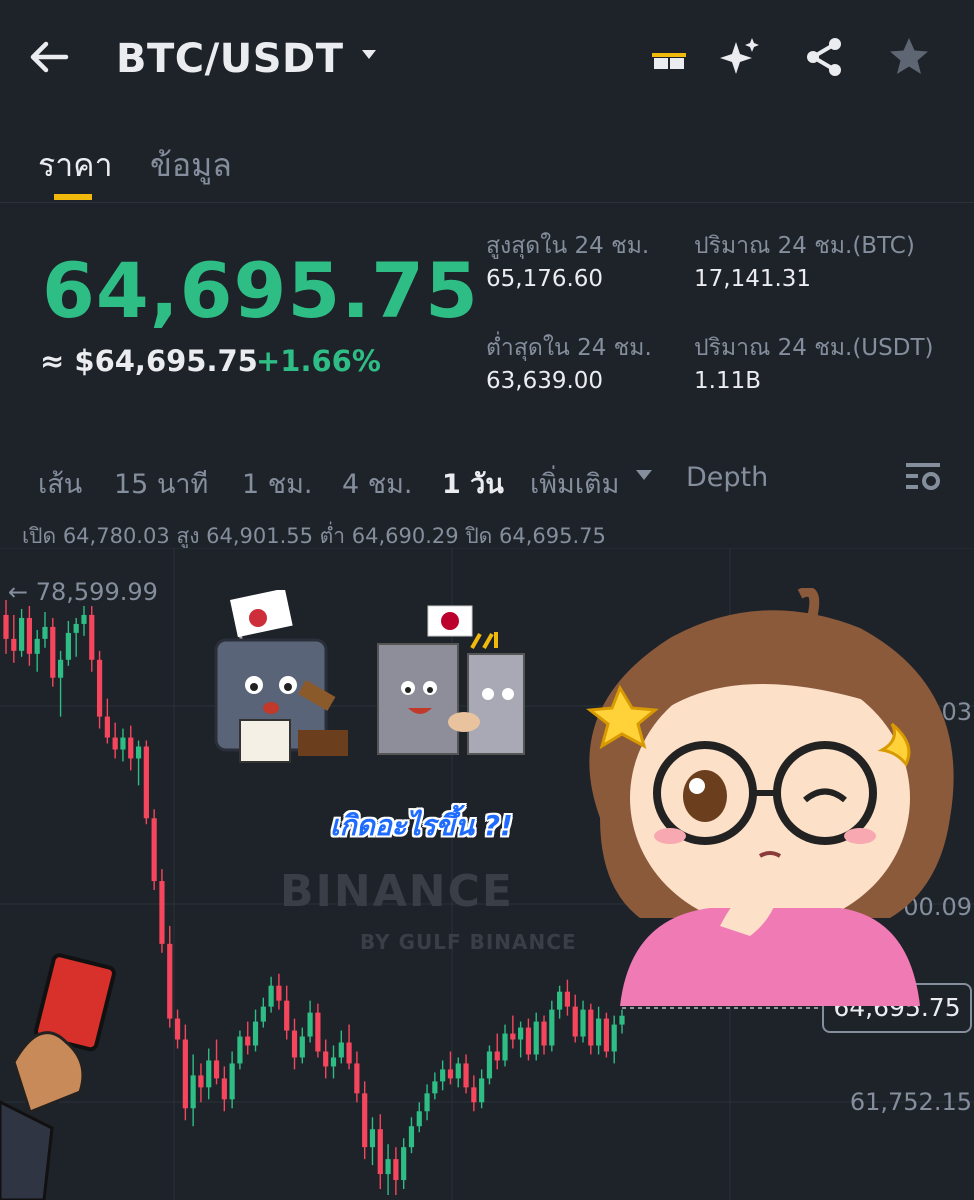 This screenshot has height=1200, width=974. I want to click on tab-price: ราคา, so click(75, 165).